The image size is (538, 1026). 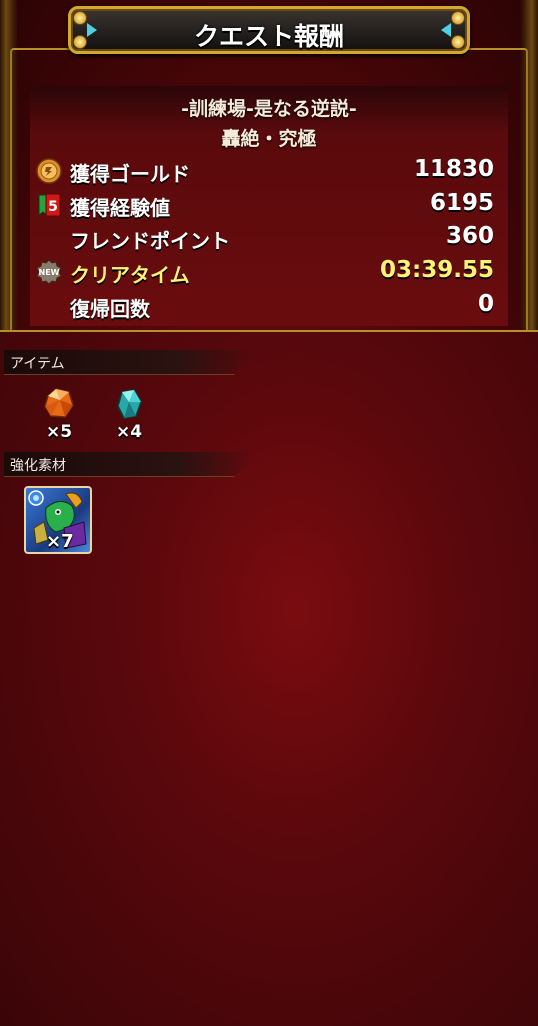 I want to click on item-blue-crystal: ×4, so click(x=129, y=415).